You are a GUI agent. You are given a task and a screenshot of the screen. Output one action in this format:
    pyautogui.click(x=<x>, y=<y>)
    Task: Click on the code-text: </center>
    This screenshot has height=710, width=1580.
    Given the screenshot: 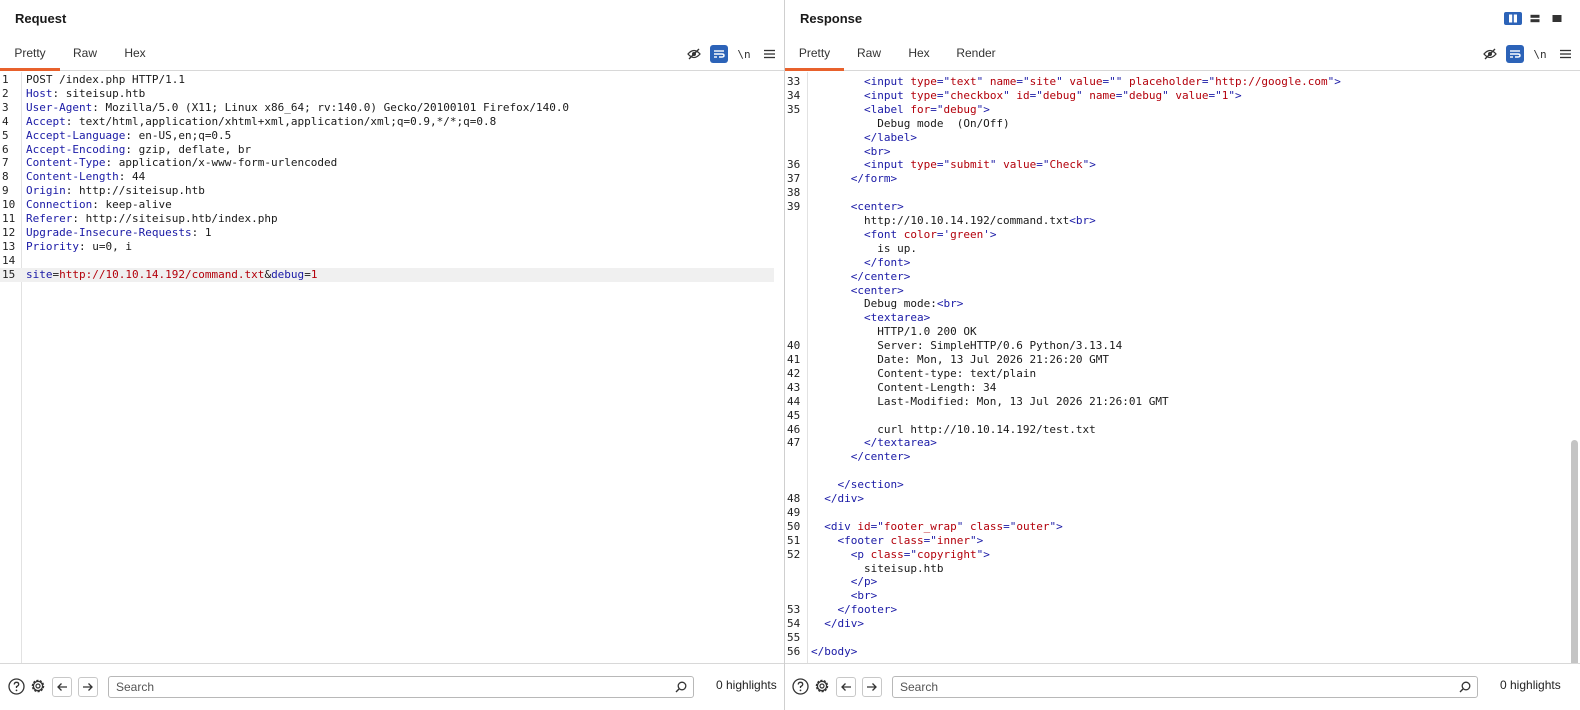 What is the action you would take?
    pyautogui.click(x=861, y=457)
    